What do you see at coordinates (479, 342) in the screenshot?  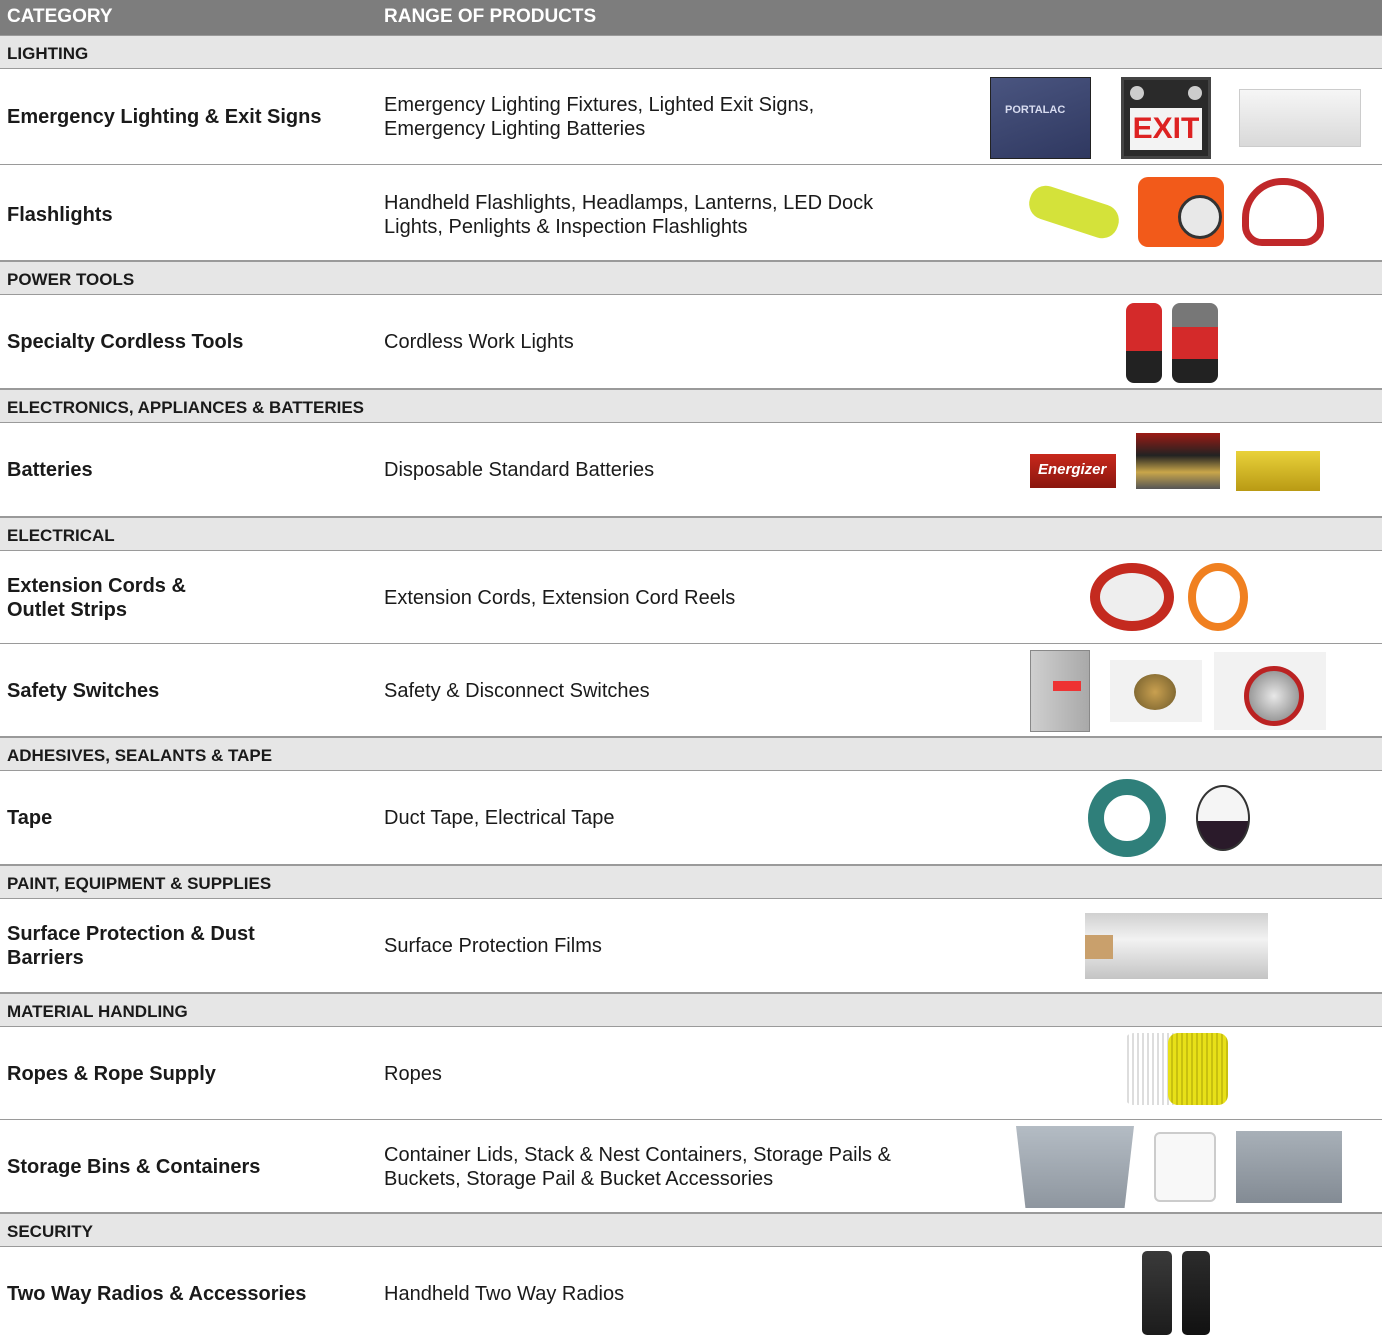 I see `row-products: Cordless Work Lights` at bounding box center [479, 342].